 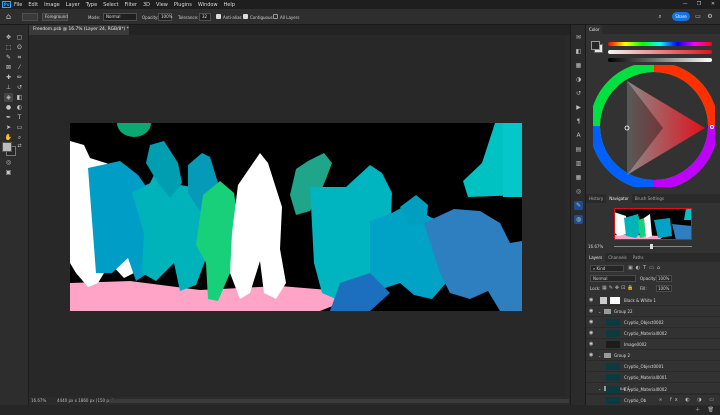 What do you see at coordinates (713, 4) in the screenshot?
I see `close-button: ✕` at bounding box center [713, 4].